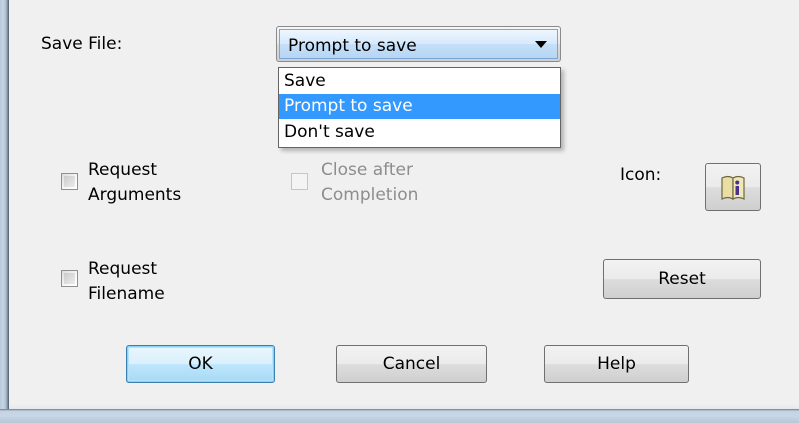  I want to click on close-after-completion-label-line1: Close after, so click(367, 170).